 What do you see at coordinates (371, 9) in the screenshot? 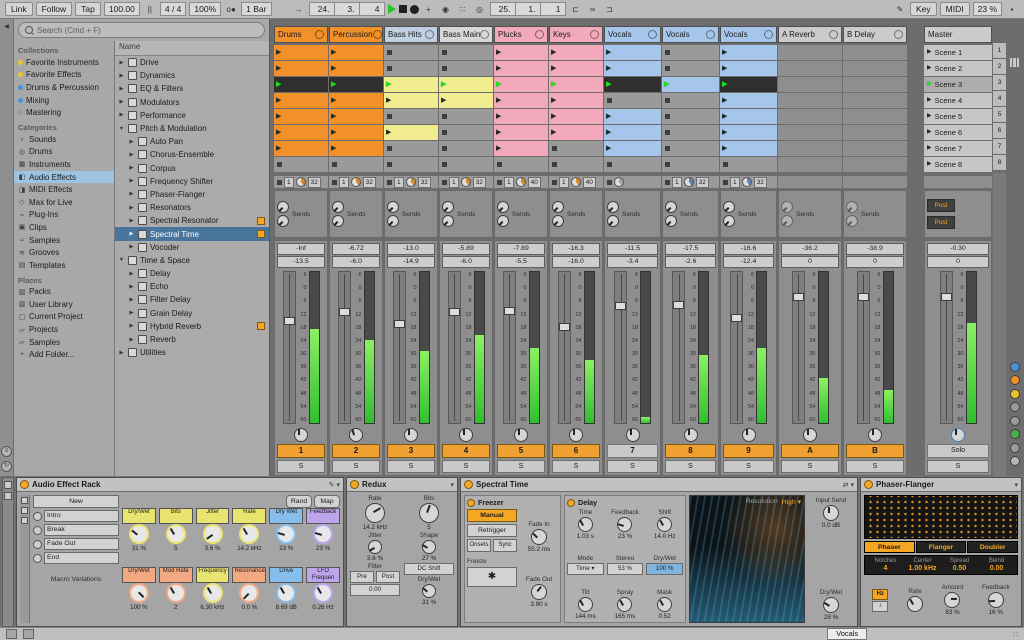
I see `position-sixteenths: 4` at bounding box center [371, 9].